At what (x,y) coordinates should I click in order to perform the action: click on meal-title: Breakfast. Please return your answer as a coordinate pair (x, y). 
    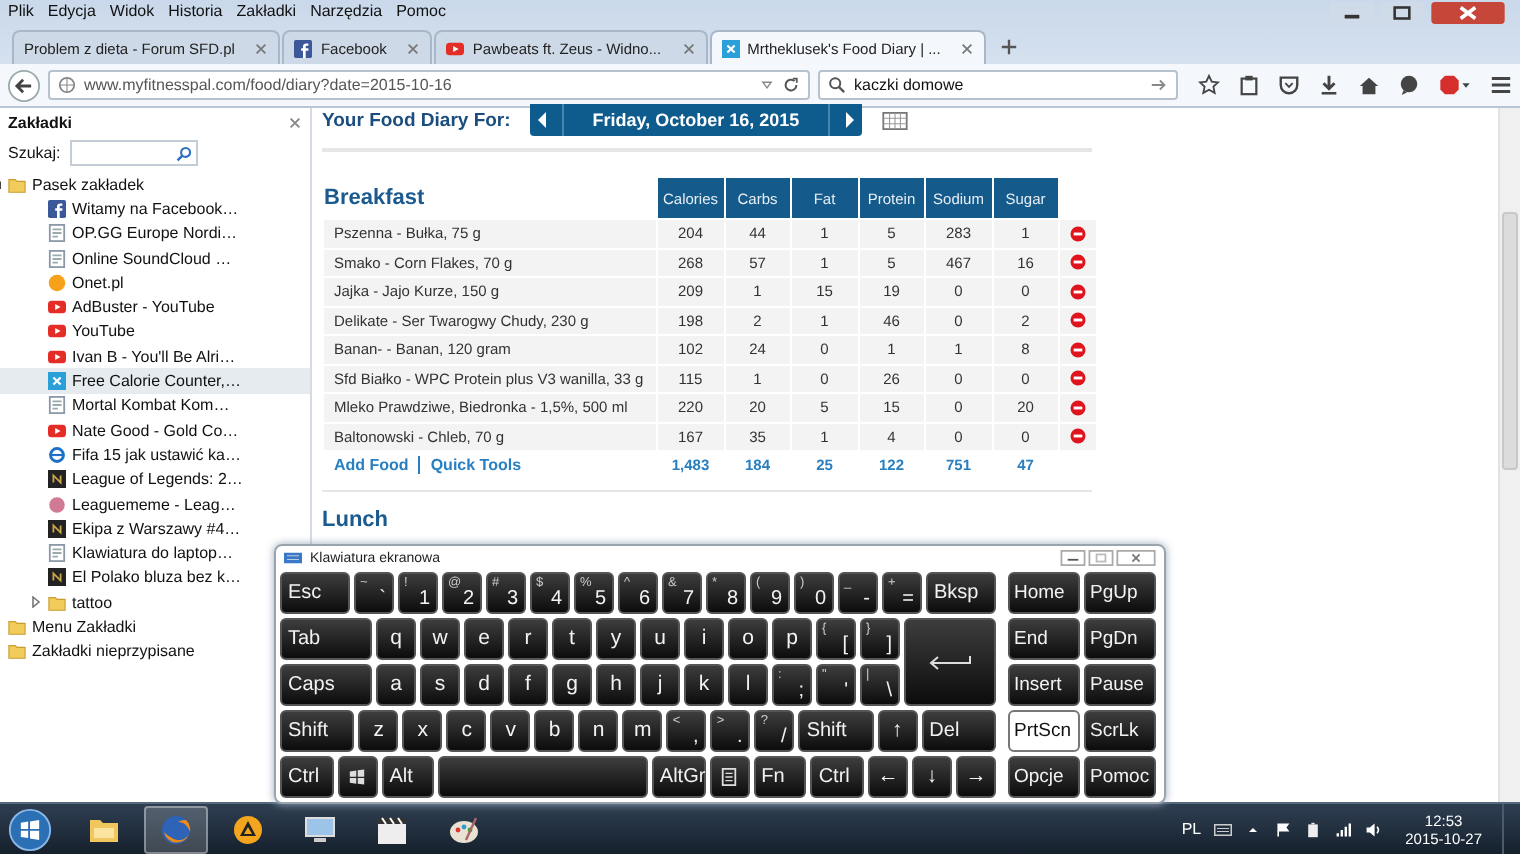
    Looking at the image, I should click on (374, 198).